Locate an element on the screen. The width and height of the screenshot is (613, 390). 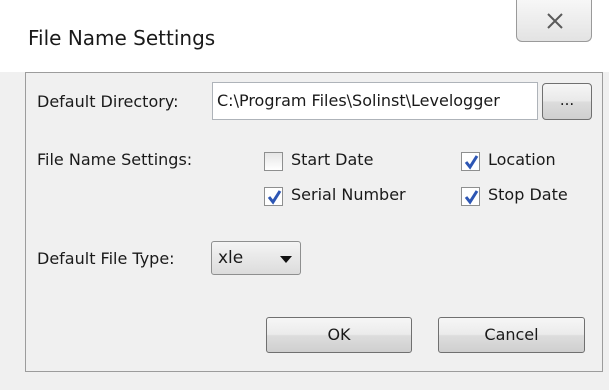
file-type-dropdown: xle is located at coordinates (256, 258).